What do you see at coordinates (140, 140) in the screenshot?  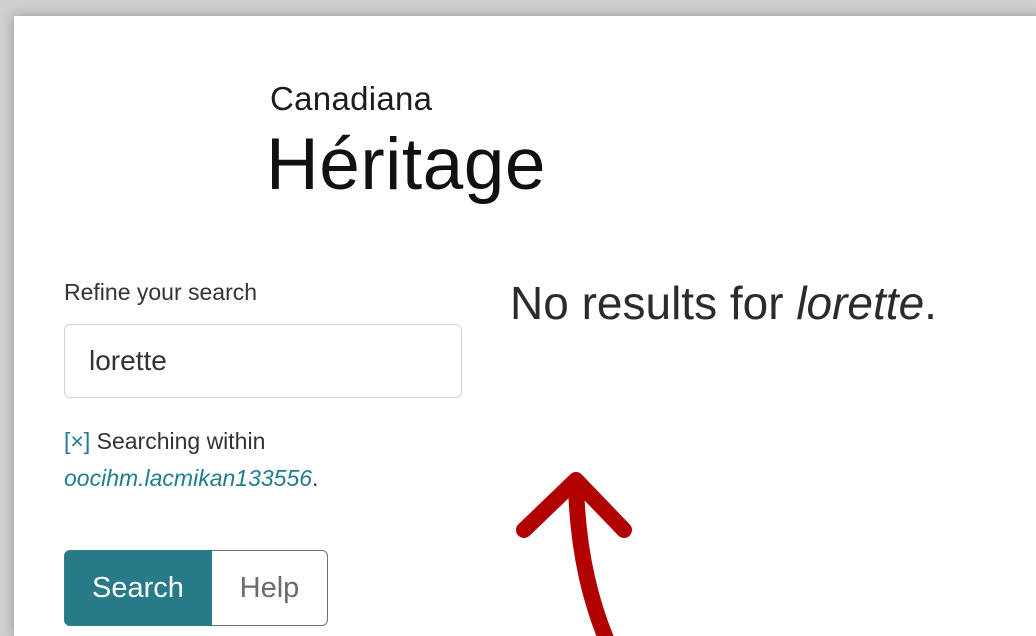 I see `canadiana-logo-icon` at bounding box center [140, 140].